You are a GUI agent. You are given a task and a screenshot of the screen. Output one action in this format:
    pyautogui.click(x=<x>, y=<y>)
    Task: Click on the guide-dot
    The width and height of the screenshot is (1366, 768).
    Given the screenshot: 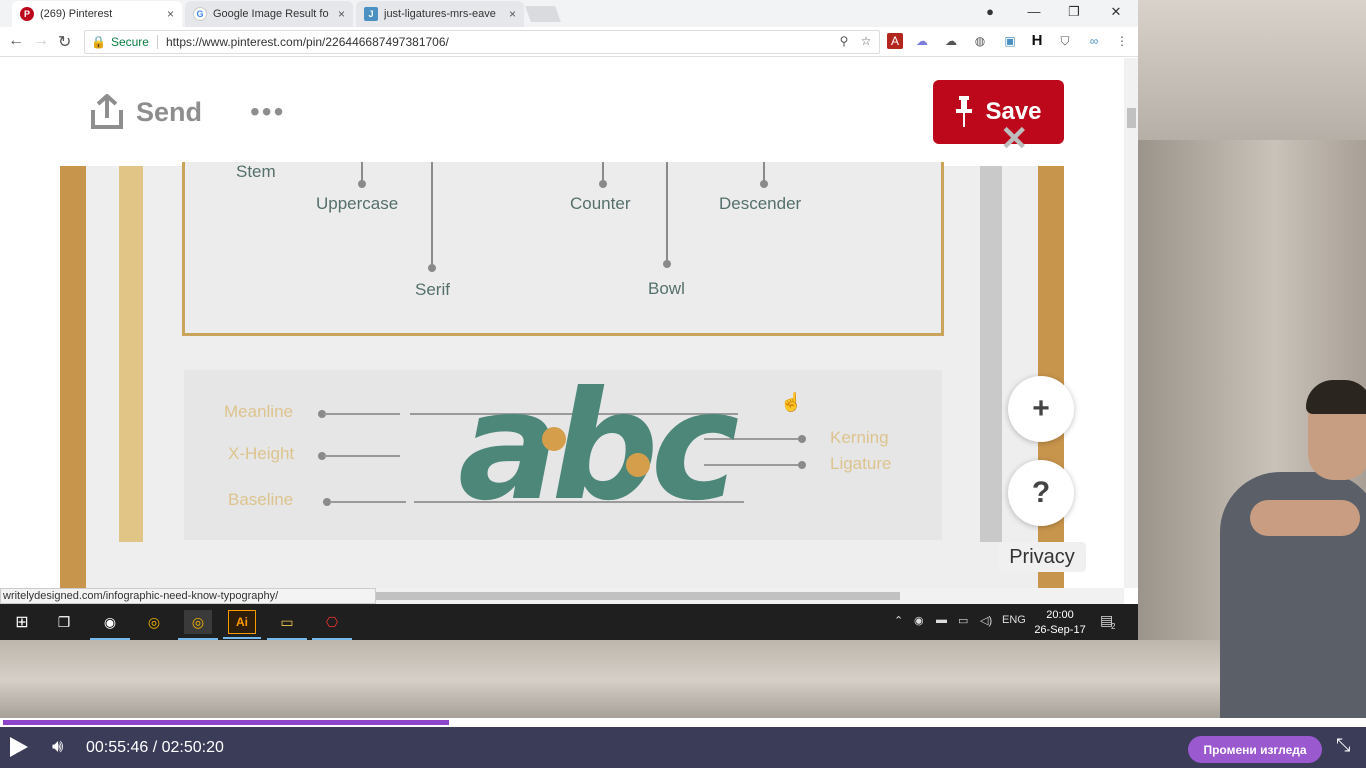 What is the action you would take?
    pyautogui.click(x=802, y=439)
    